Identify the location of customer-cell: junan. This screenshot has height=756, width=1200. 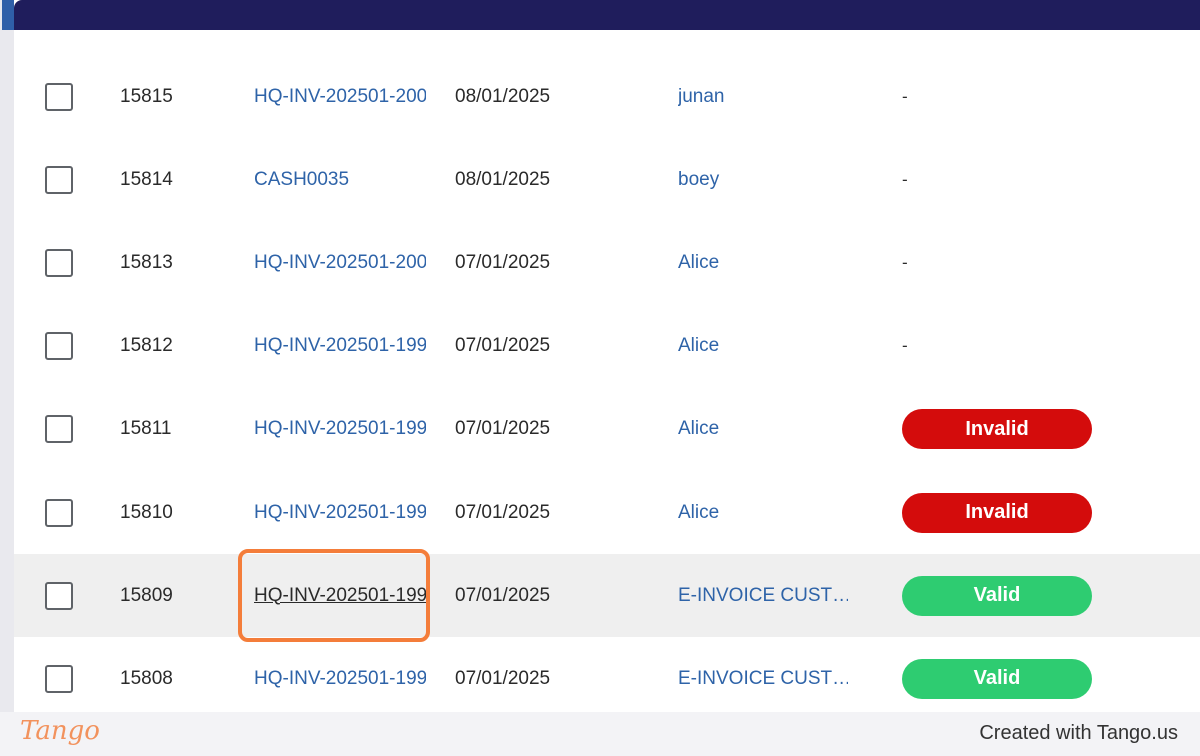
(763, 96).